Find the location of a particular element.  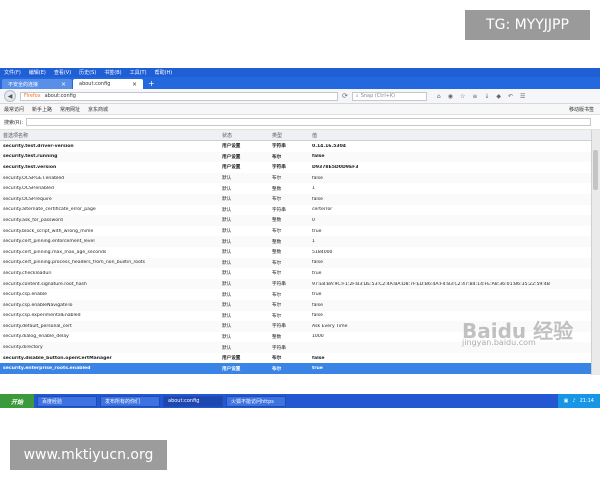

table-row: security.OCSP.enabled 默认 整数 1 is located at coordinates (300, 188).